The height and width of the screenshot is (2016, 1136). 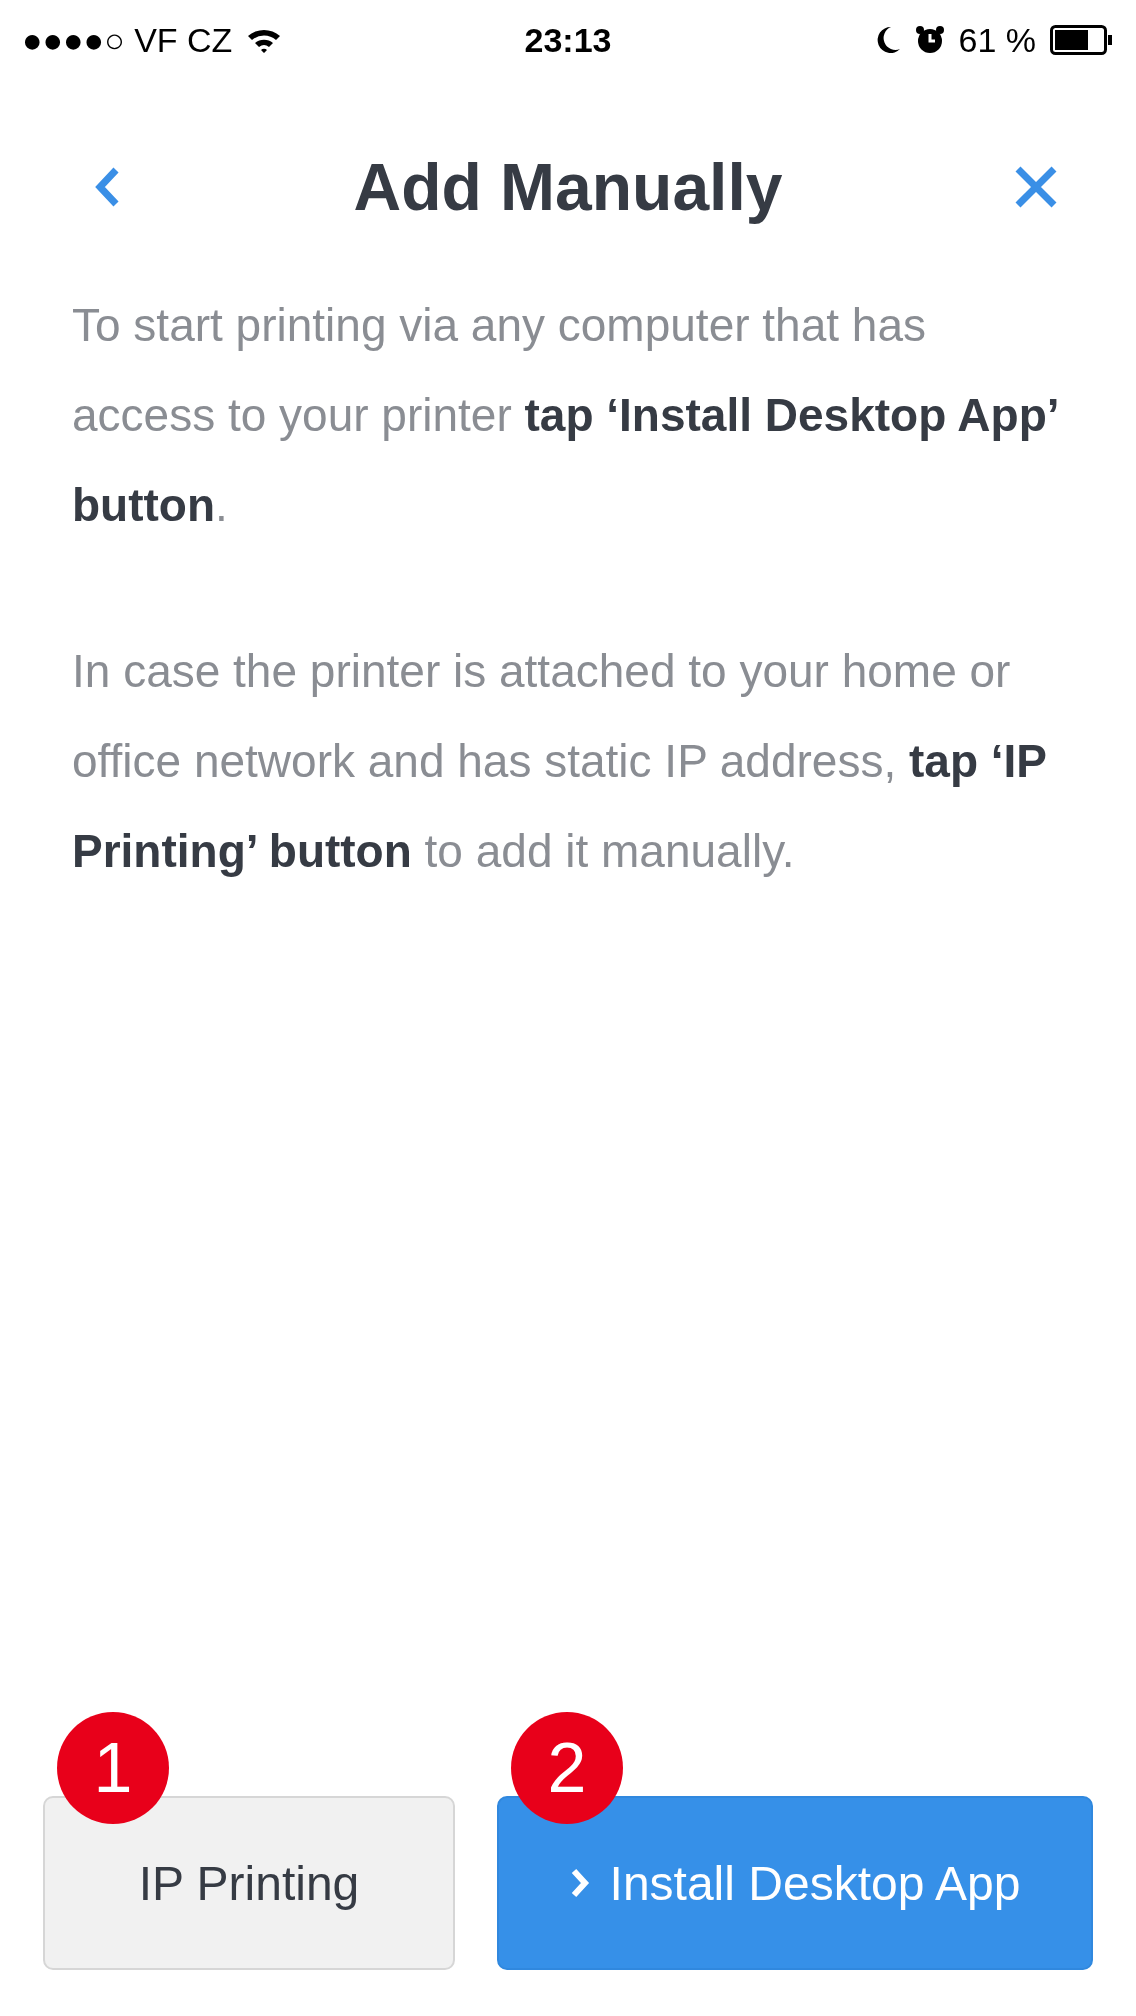 I want to click on instruction-paragraph: To start printing via any computer that has access to your printer tap ‘Install Desktop App’ button., so click(x=565, y=415).